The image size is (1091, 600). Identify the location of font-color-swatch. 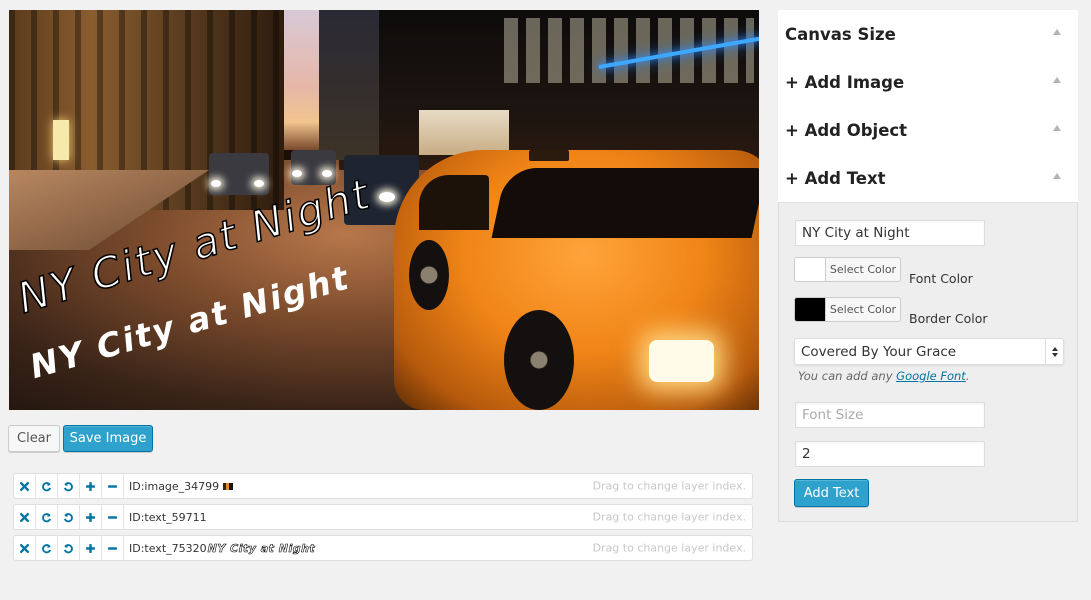
(810, 269).